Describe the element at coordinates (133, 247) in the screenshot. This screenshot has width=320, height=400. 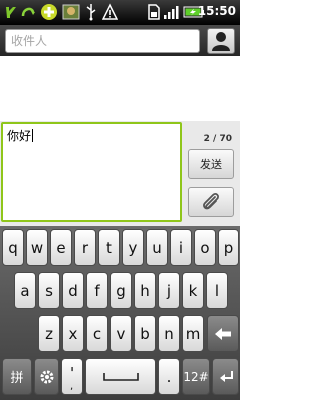
I see `key-y: y` at that location.